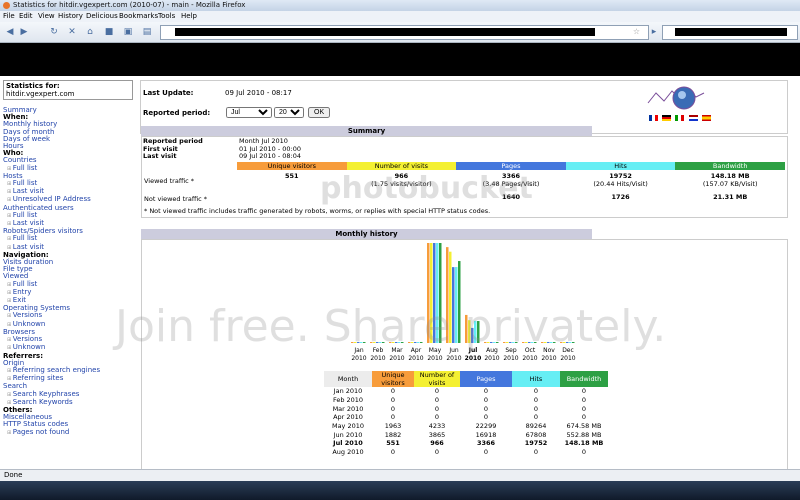 Image resolution: width=800 pixels, height=500 pixels. What do you see at coordinates (400, 59) in the screenshot?
I see `redacted-bookmarks-area` at bounding box center [400, 59].